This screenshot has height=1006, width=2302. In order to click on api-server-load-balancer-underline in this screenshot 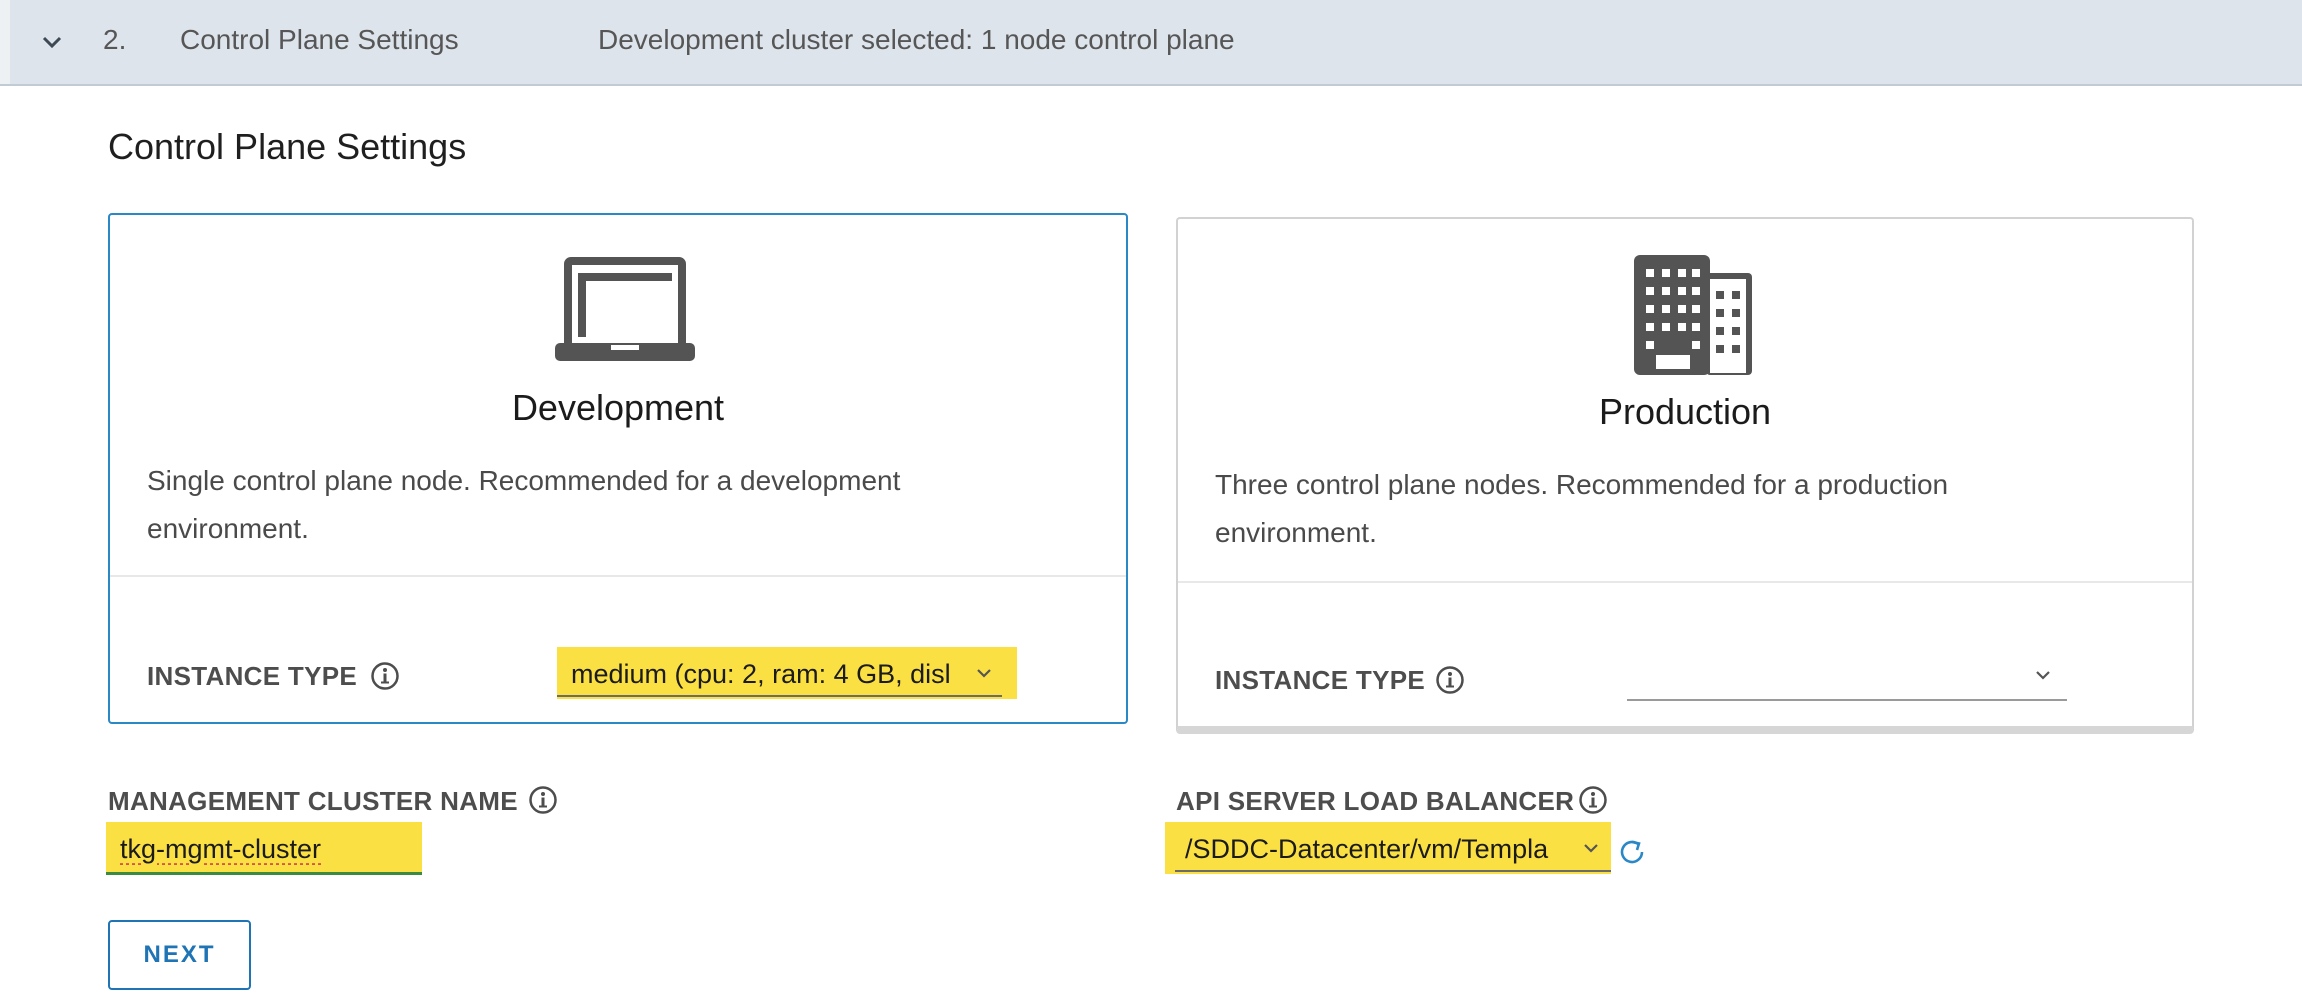, I will do `click(1393, 871)`.